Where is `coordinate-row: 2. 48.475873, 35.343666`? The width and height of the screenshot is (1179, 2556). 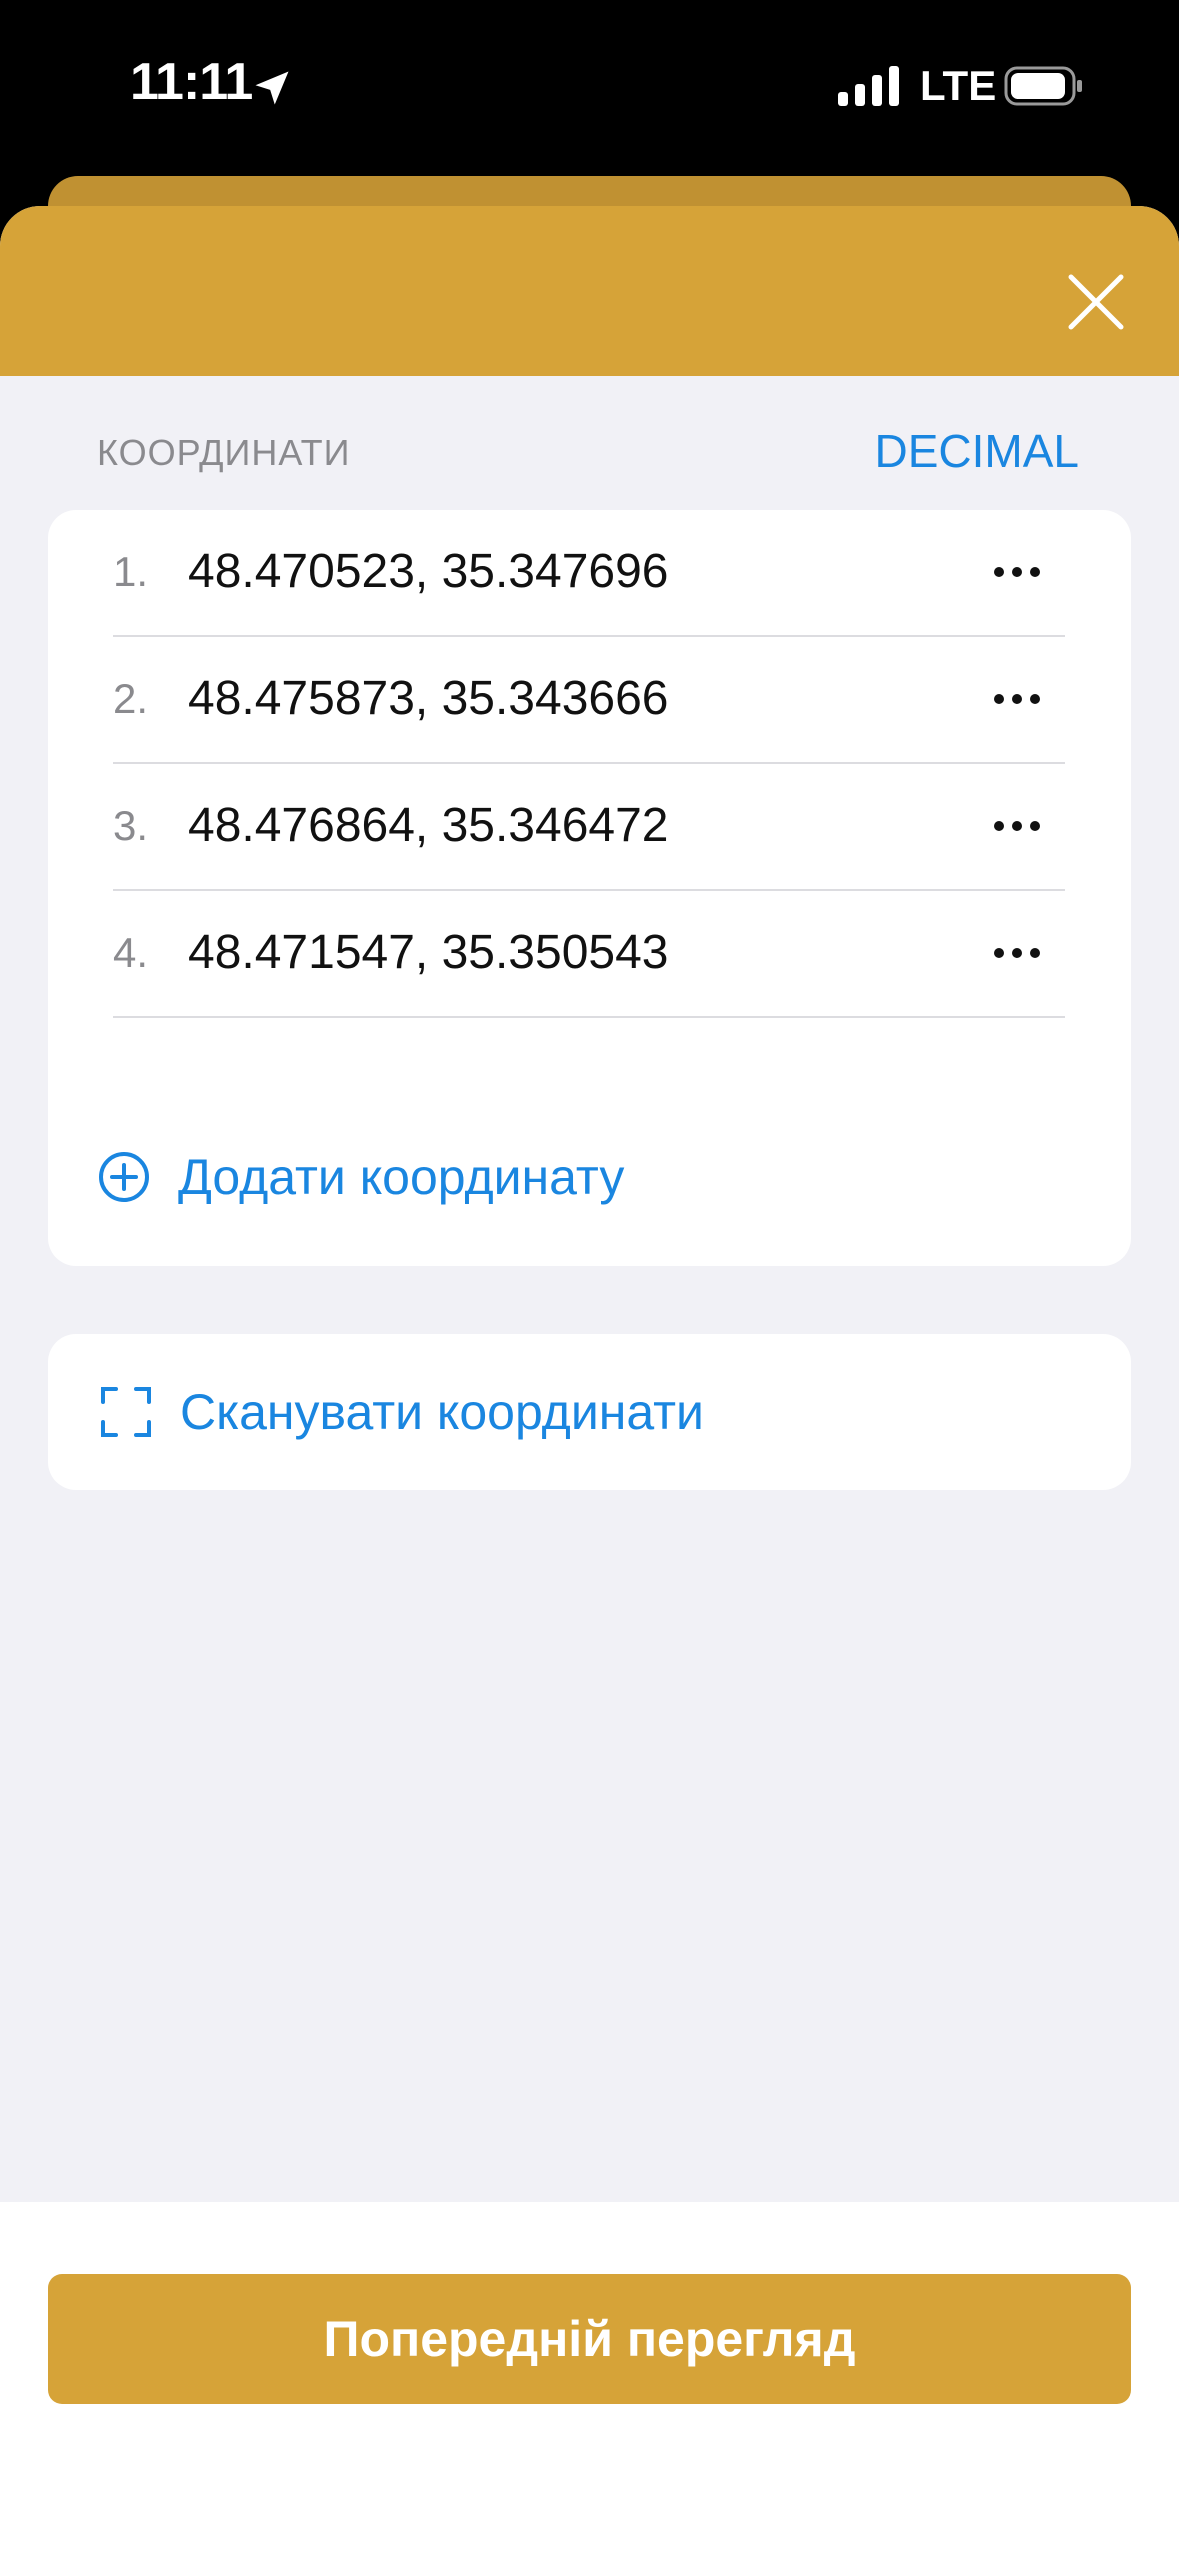
coordinate-row: 2. 48.475873, 35.343666 is located at coordinates (589, 700).